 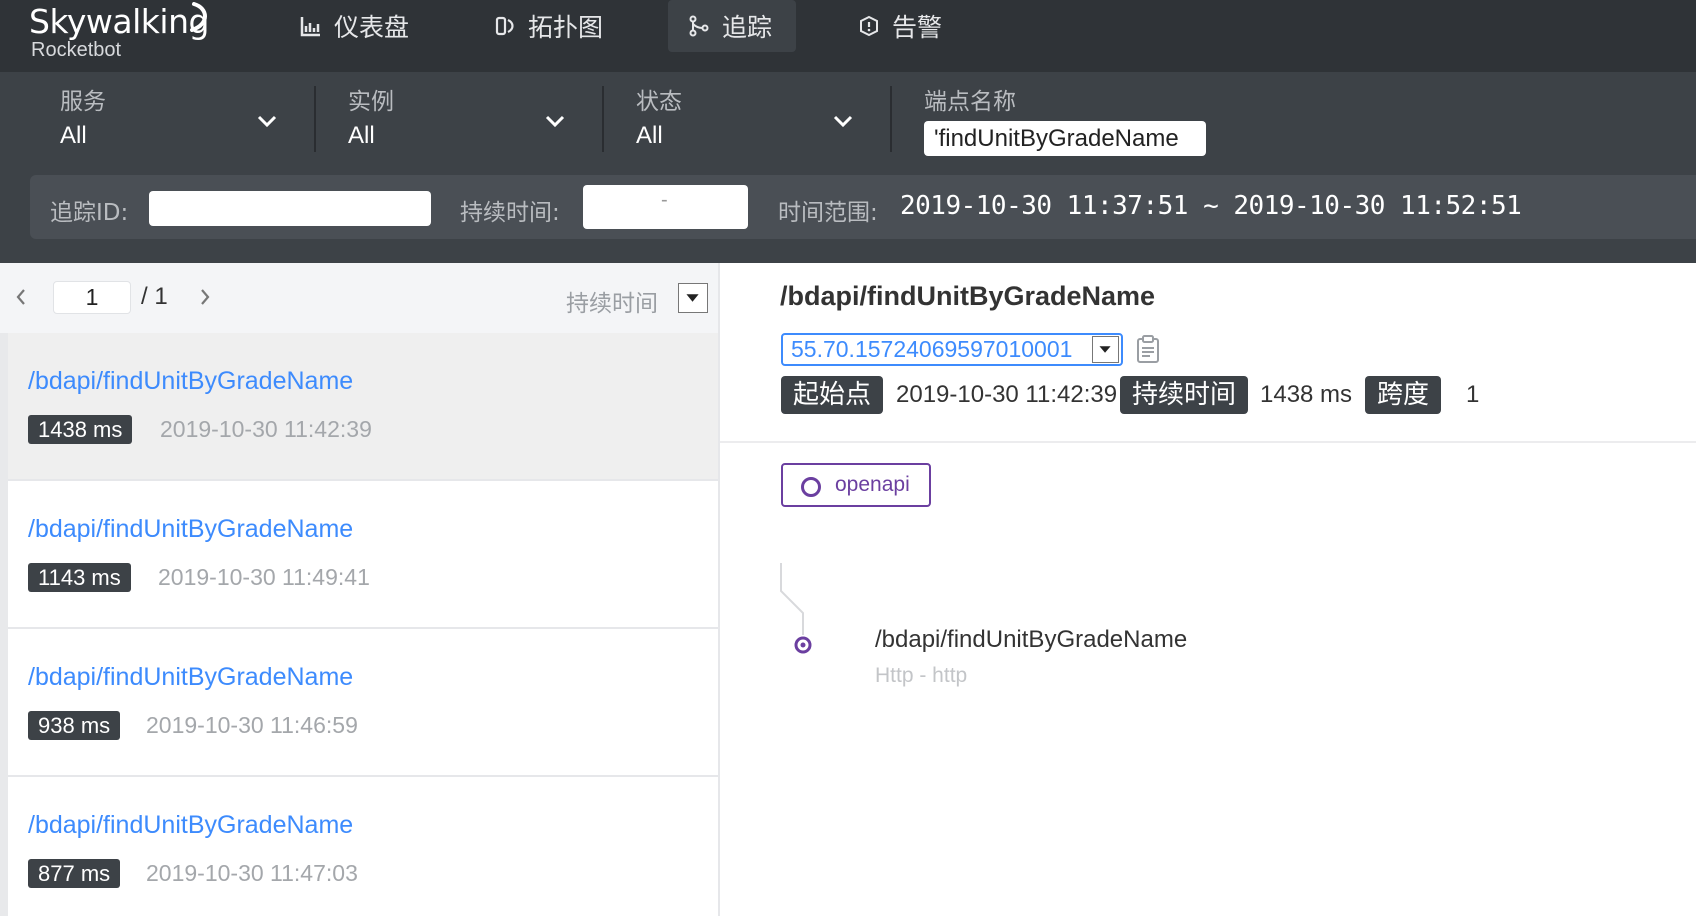 I want to click on endpoint-filter-label: 端点名称, so click(x=970, y=102).